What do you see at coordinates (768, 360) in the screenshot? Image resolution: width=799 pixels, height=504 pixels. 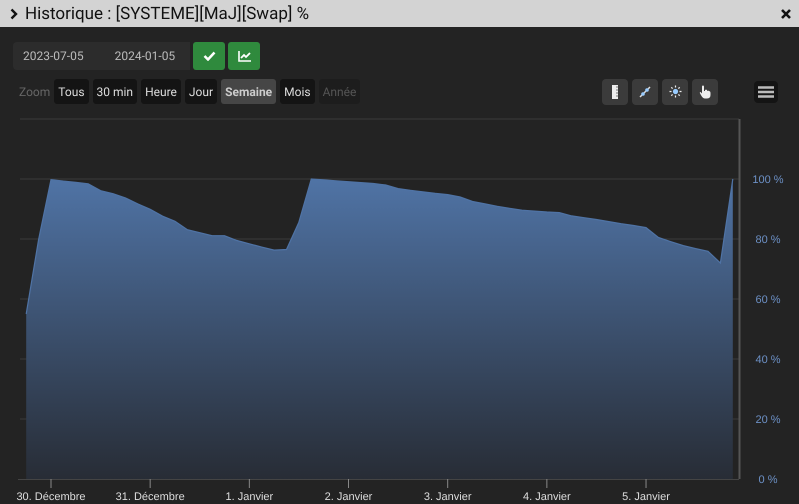 I see `y-axis-label: 40 %` at bounding box center [768, 360].